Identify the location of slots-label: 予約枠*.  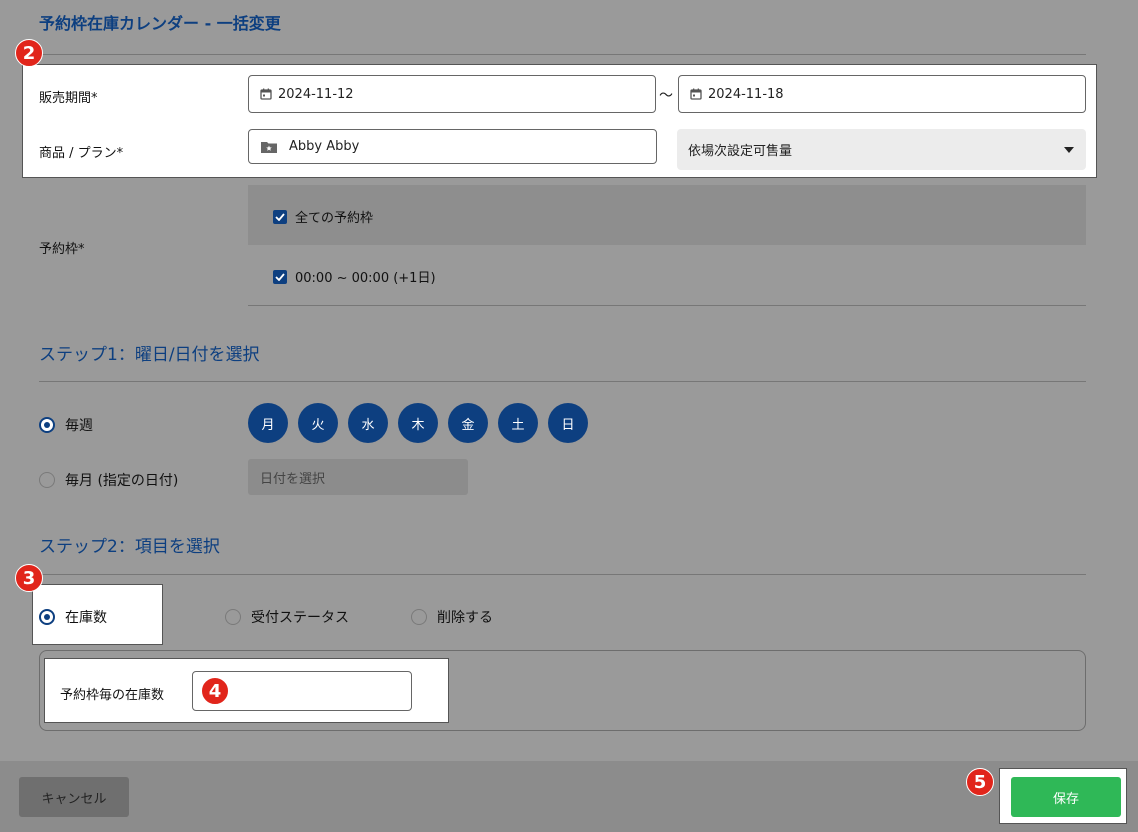
(62, 249).